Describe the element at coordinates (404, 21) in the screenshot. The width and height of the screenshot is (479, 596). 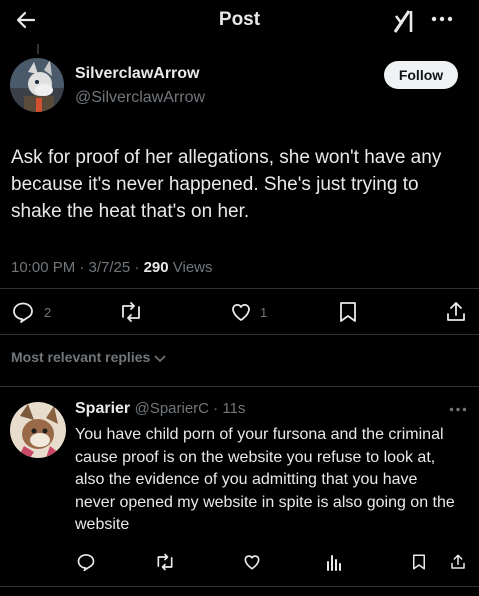
I see `grok-icon` at that location.